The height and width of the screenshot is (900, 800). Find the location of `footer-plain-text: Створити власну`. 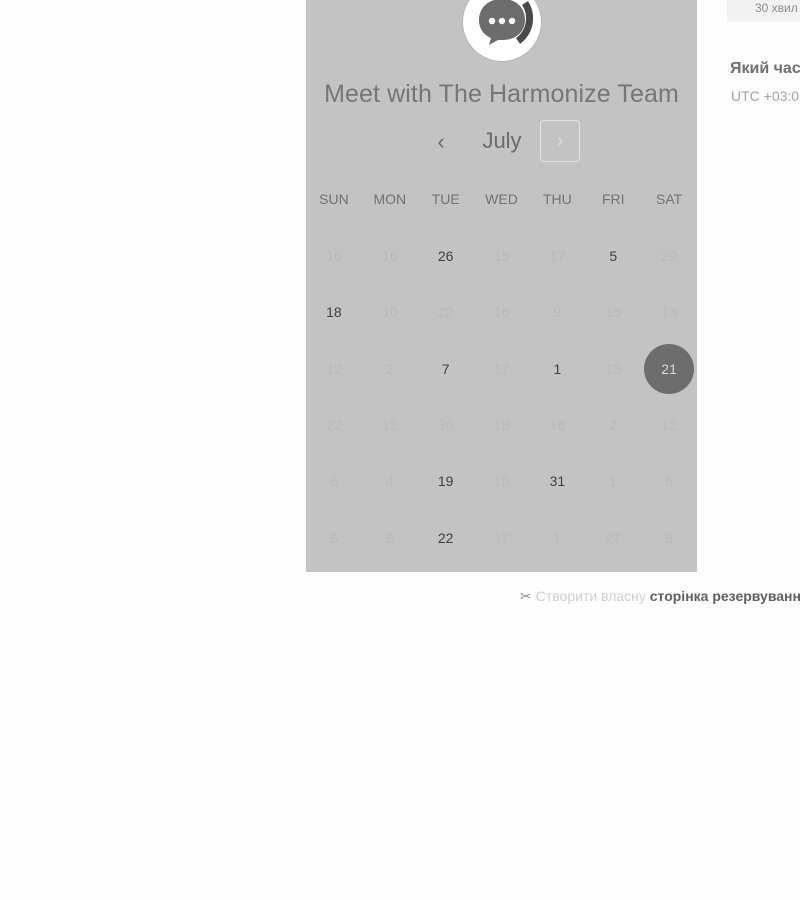

footer-plain-text: Створити власну is located at coordinates (590, 596).